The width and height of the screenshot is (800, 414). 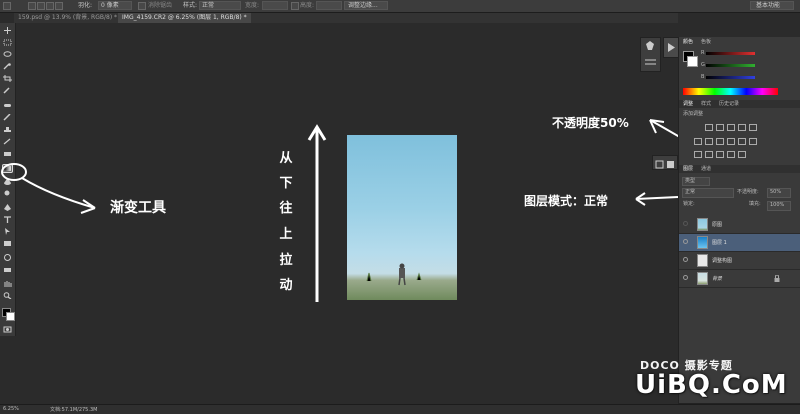 I want to click on style-select: 正常, so click(x=220, y=5).